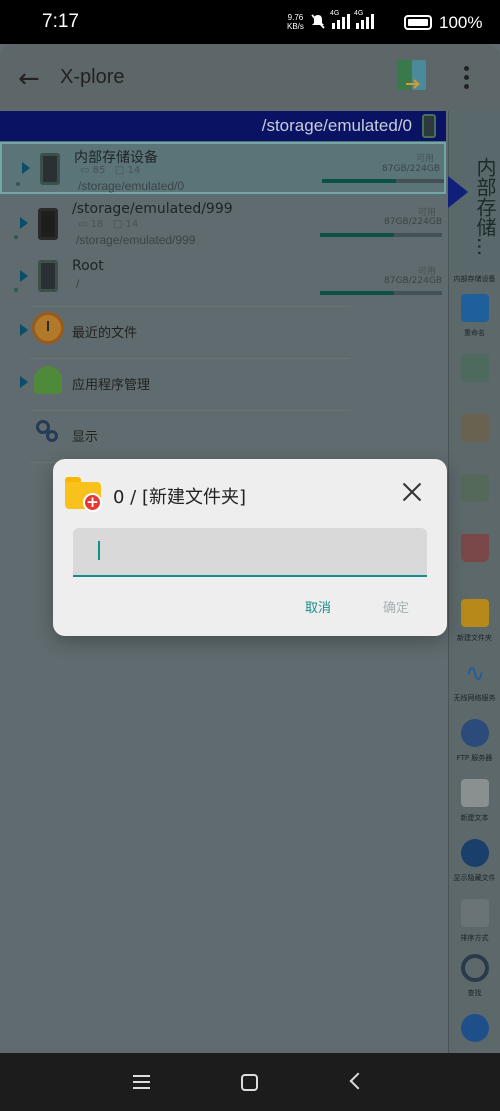  Describe the element at coordinates (461, 22) in the screenshot. I see `battery-percent: 100%` at that location.